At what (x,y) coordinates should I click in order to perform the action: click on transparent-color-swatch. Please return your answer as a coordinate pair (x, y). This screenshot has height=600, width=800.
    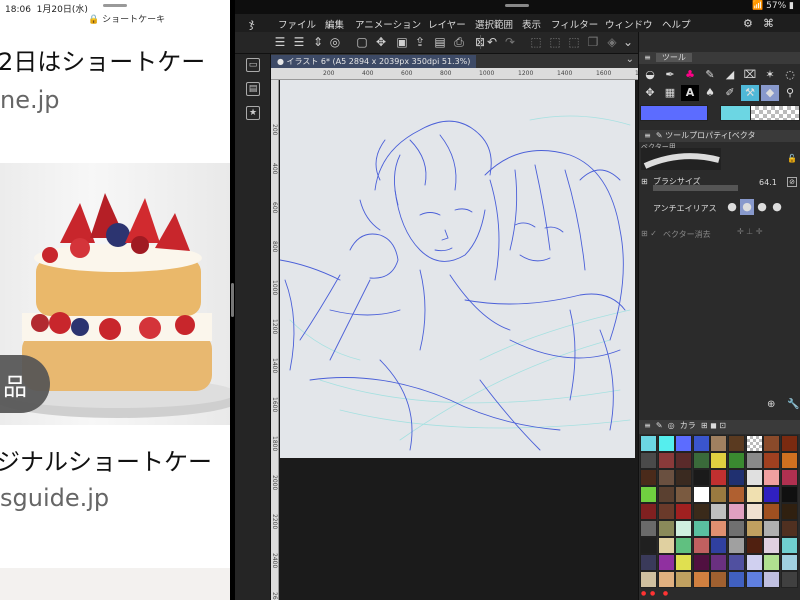
    Looking at the image, I should click on (775, 113).